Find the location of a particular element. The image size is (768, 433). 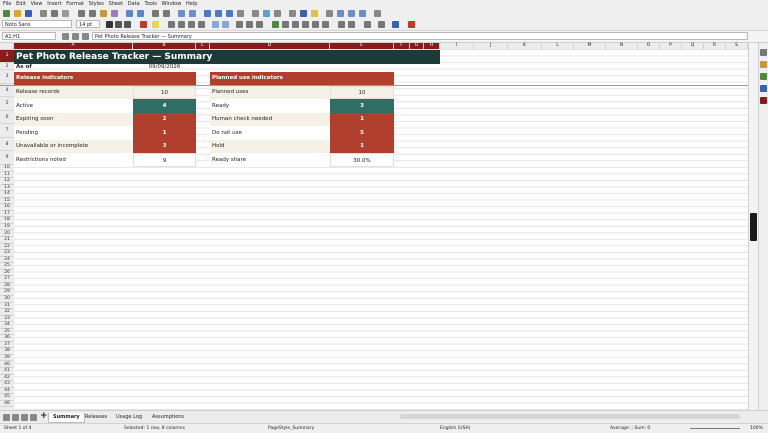

pending-label: Pending is located at coordinates (73, 133).